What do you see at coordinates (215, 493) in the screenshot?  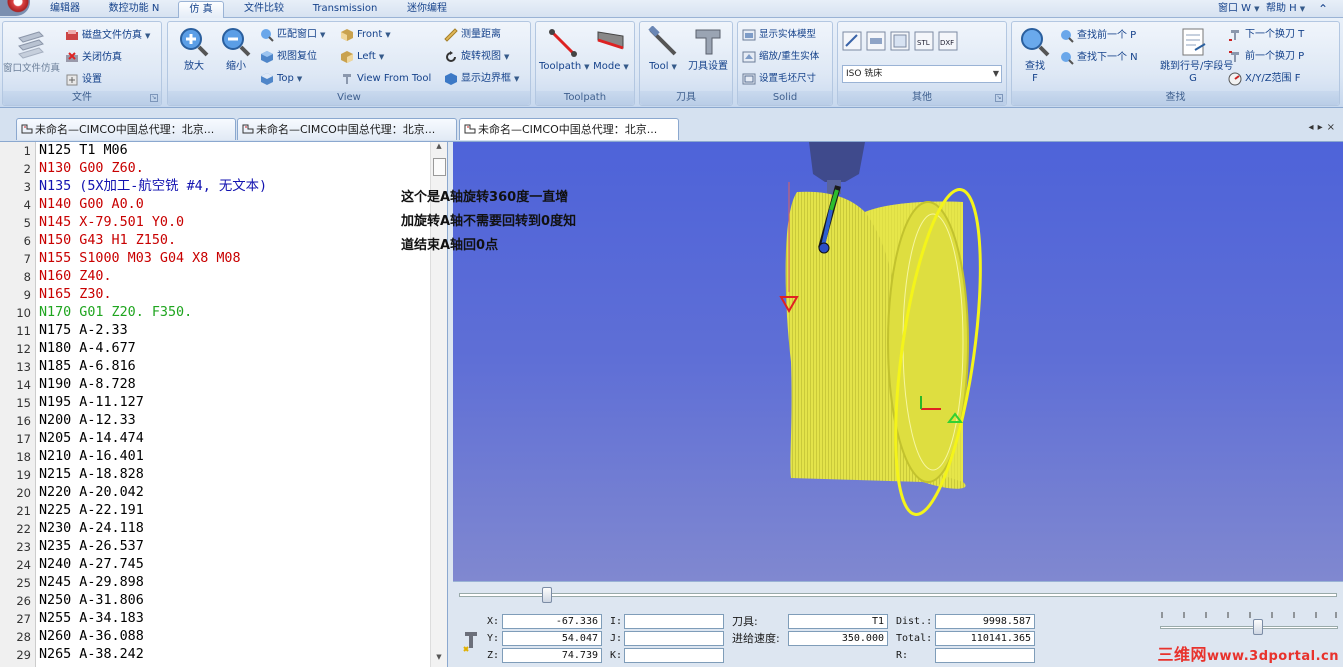 I see `code-line: 20 N220 A-20.042` at bounding box center [215, 493].